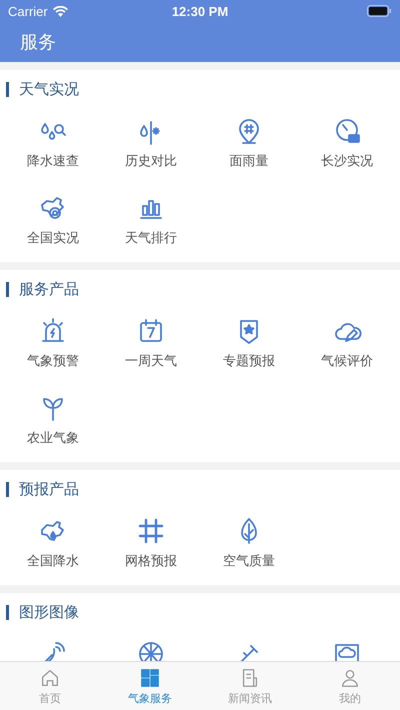 The image size is (400, 710). I want to click on section-title: 服务产品, so click(49, 289).